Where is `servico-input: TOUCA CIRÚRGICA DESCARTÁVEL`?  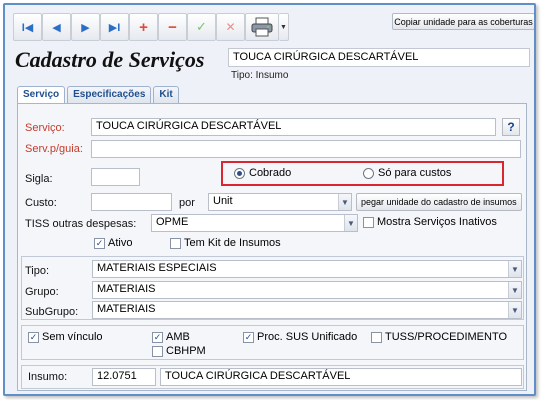
servico-input: TOUCA CIRÚRGICA DESCARTÁVEL is located at coordinates (293, 127).